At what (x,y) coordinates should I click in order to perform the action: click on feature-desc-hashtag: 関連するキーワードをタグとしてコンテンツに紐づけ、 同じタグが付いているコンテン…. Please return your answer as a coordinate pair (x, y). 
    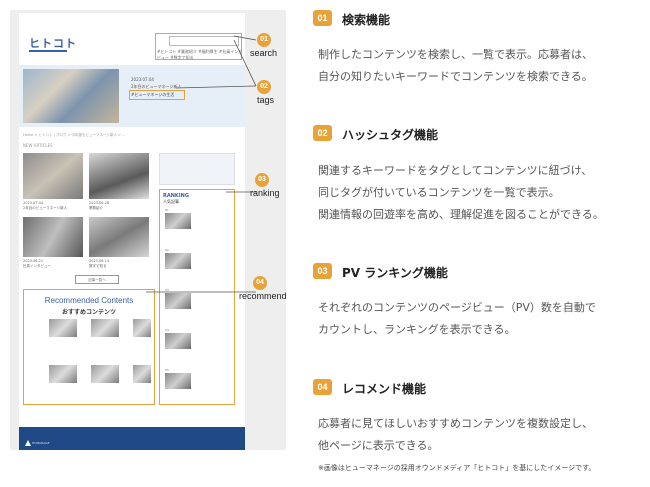
    Looking at the image, I should click on (461, 193).